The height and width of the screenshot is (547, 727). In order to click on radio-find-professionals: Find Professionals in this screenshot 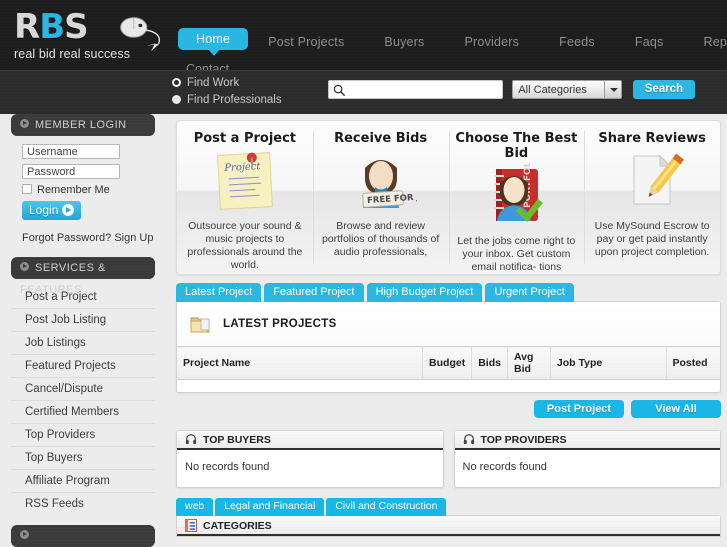, I will do `click(227, 100)`.